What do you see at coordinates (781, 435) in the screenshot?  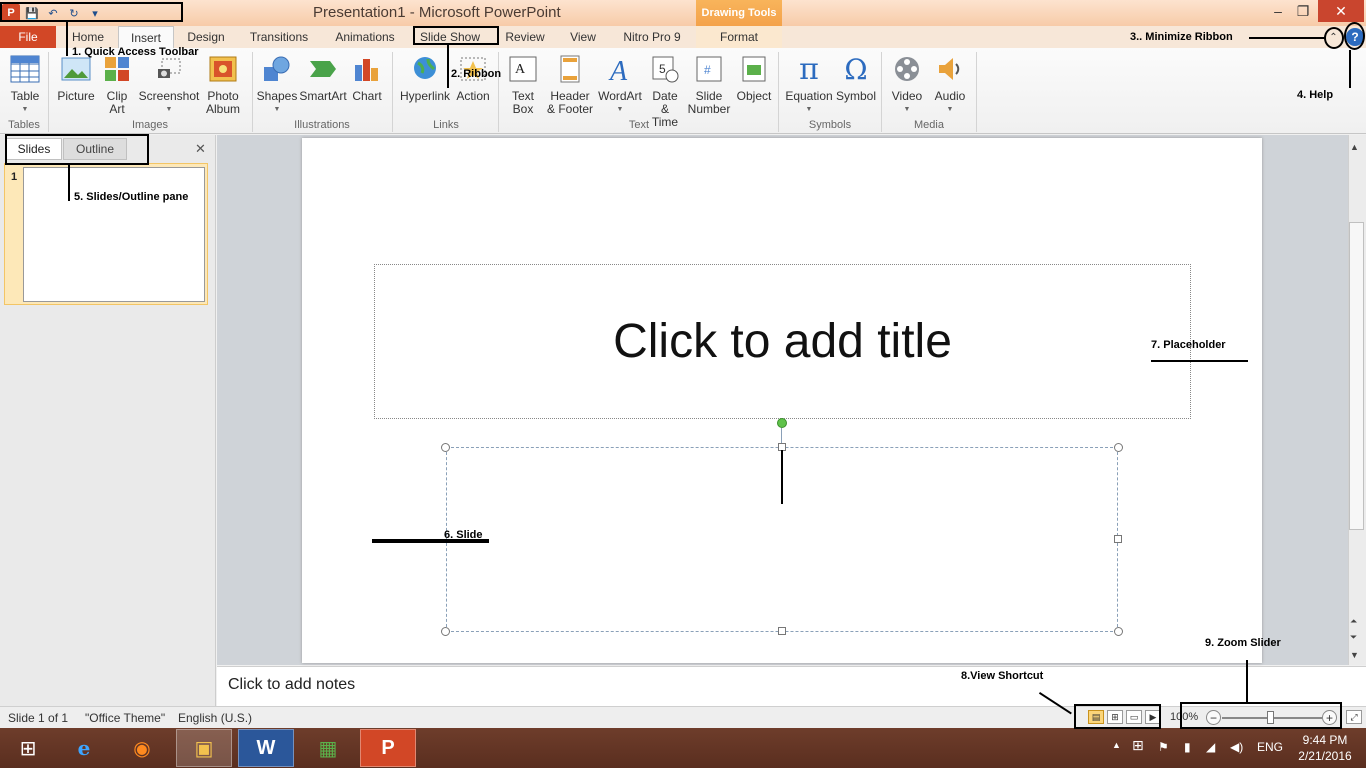 I see `rotate-connector` at bounding box center [781, 435].